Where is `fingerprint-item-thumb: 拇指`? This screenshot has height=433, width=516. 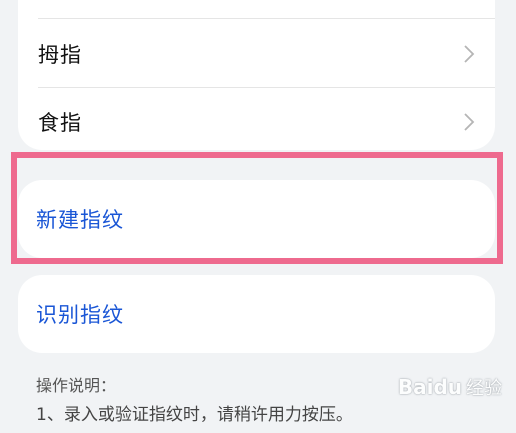 fingerprint-item-thumb: 拇指 is located at coordinates (256, 54).